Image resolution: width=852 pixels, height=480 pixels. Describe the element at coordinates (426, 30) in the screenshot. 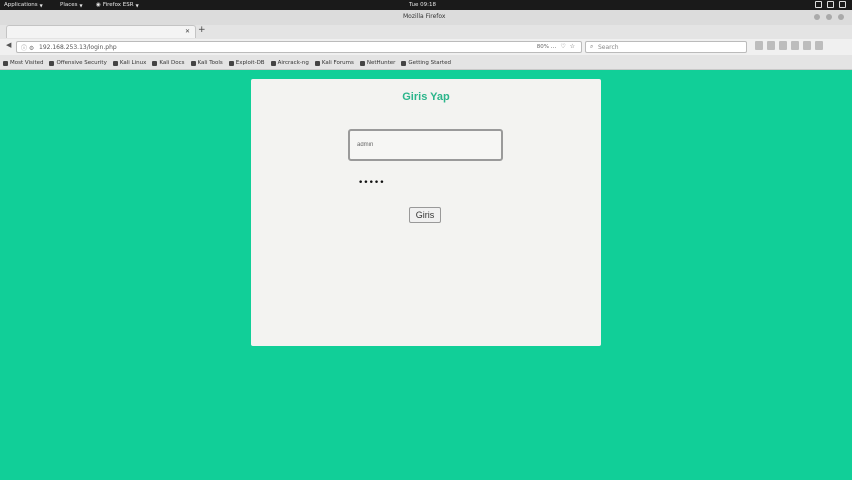

I see `tab-strip: ✕ +` at that location.